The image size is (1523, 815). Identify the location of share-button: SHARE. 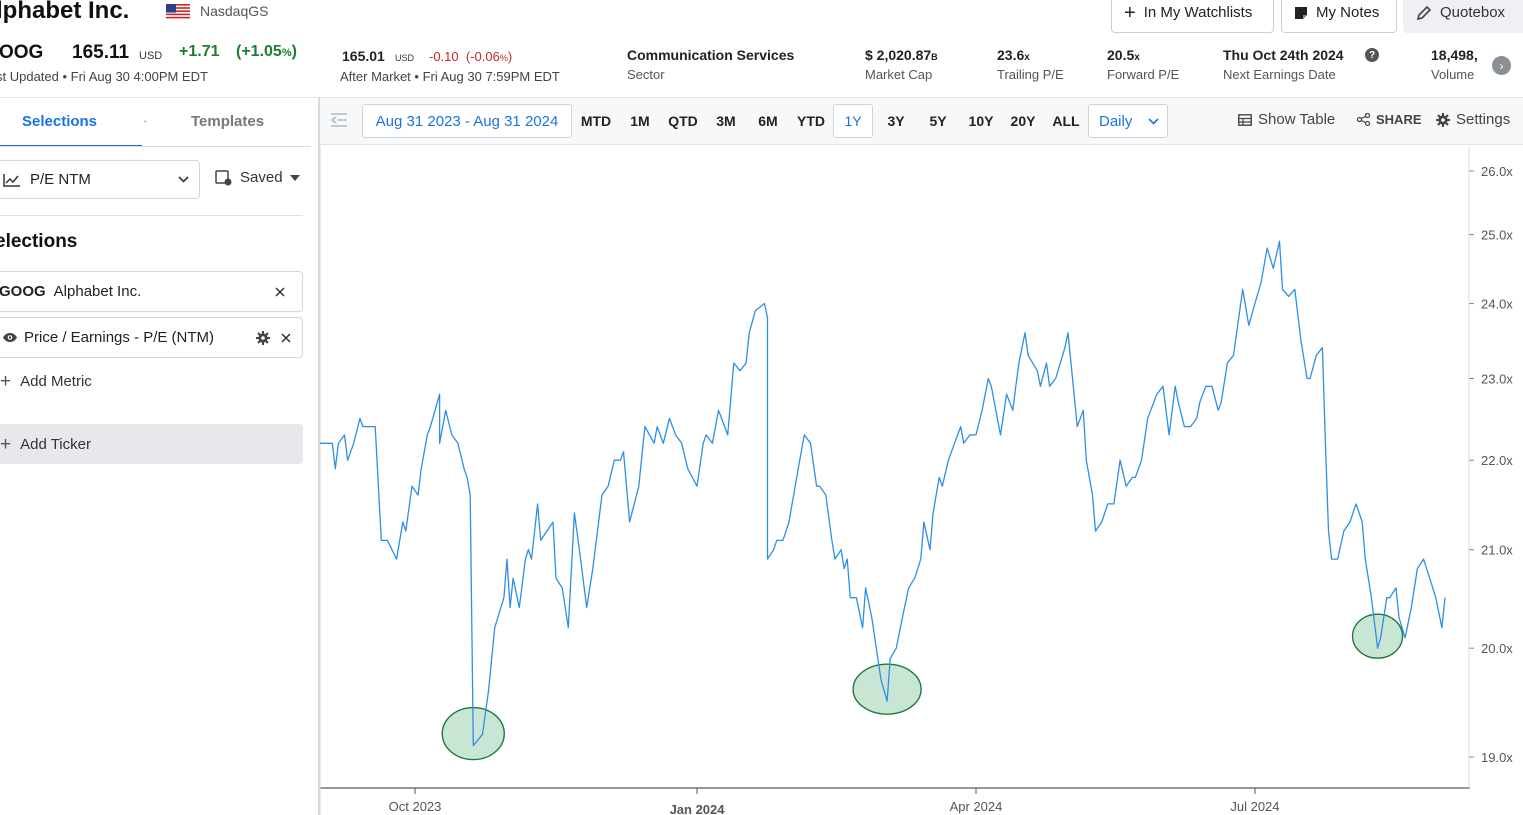
(1389, 119).